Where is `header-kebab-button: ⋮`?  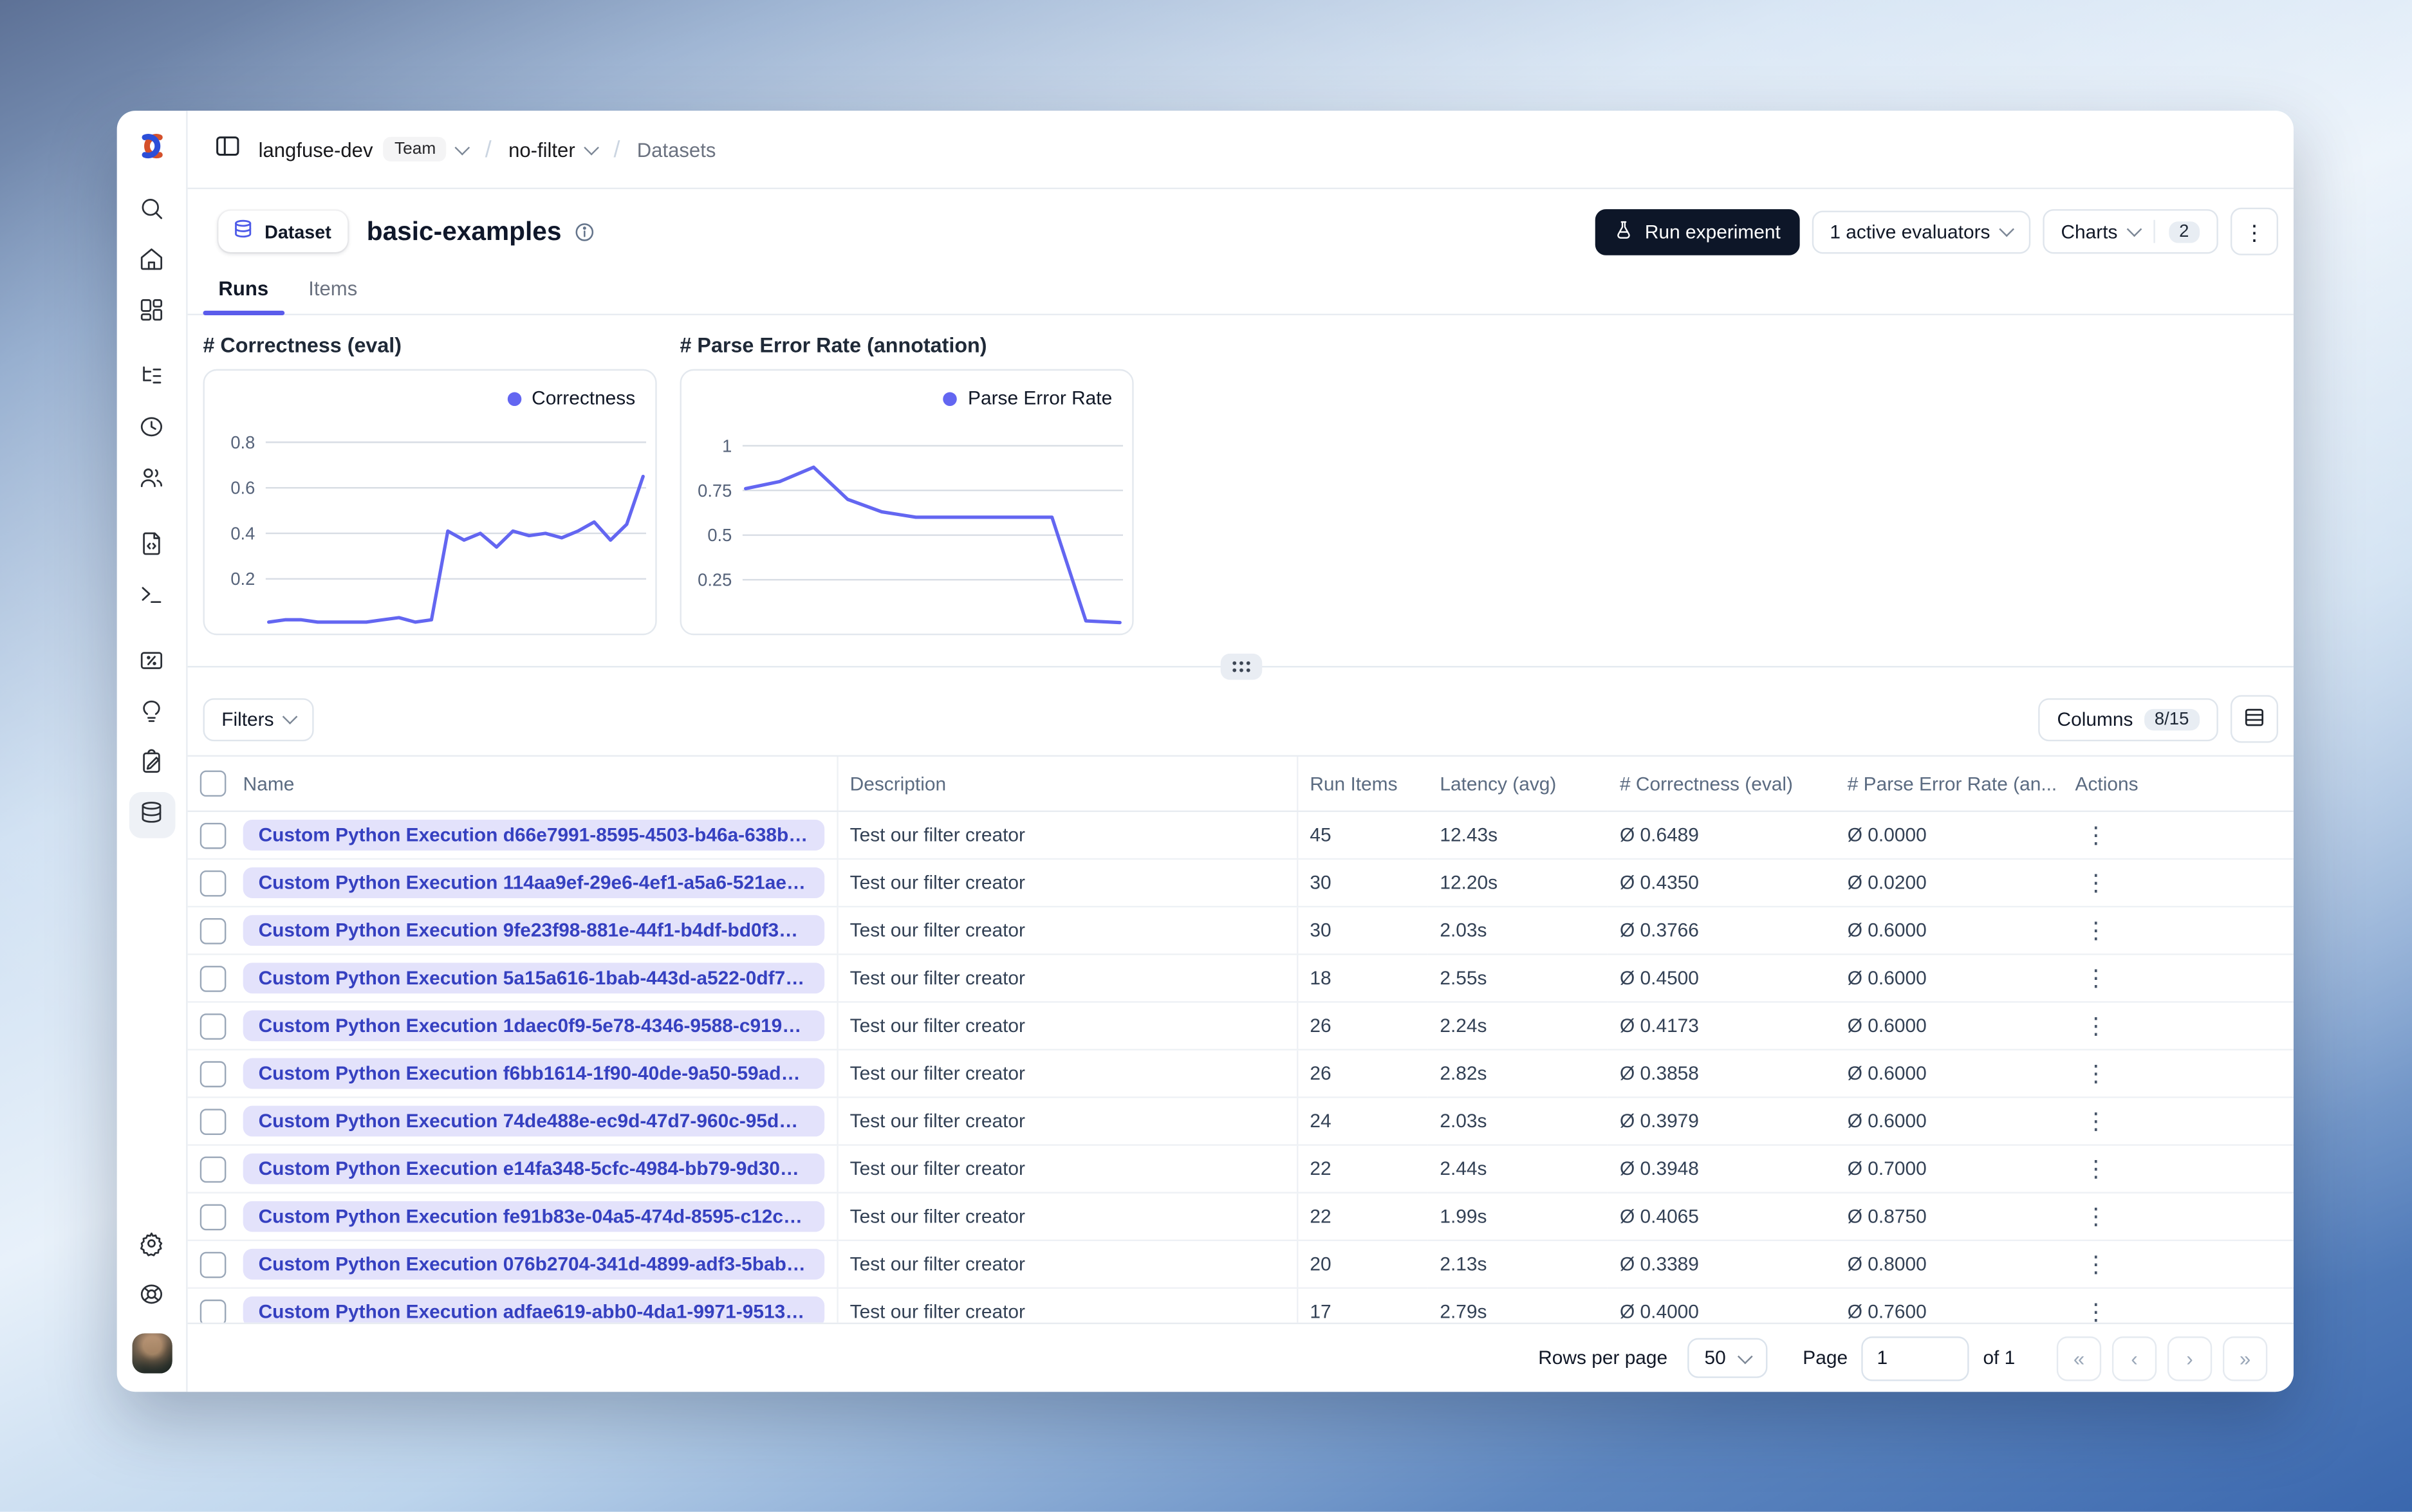 header-kebab-button: ⋮ is located at coordinates (2254, 231).